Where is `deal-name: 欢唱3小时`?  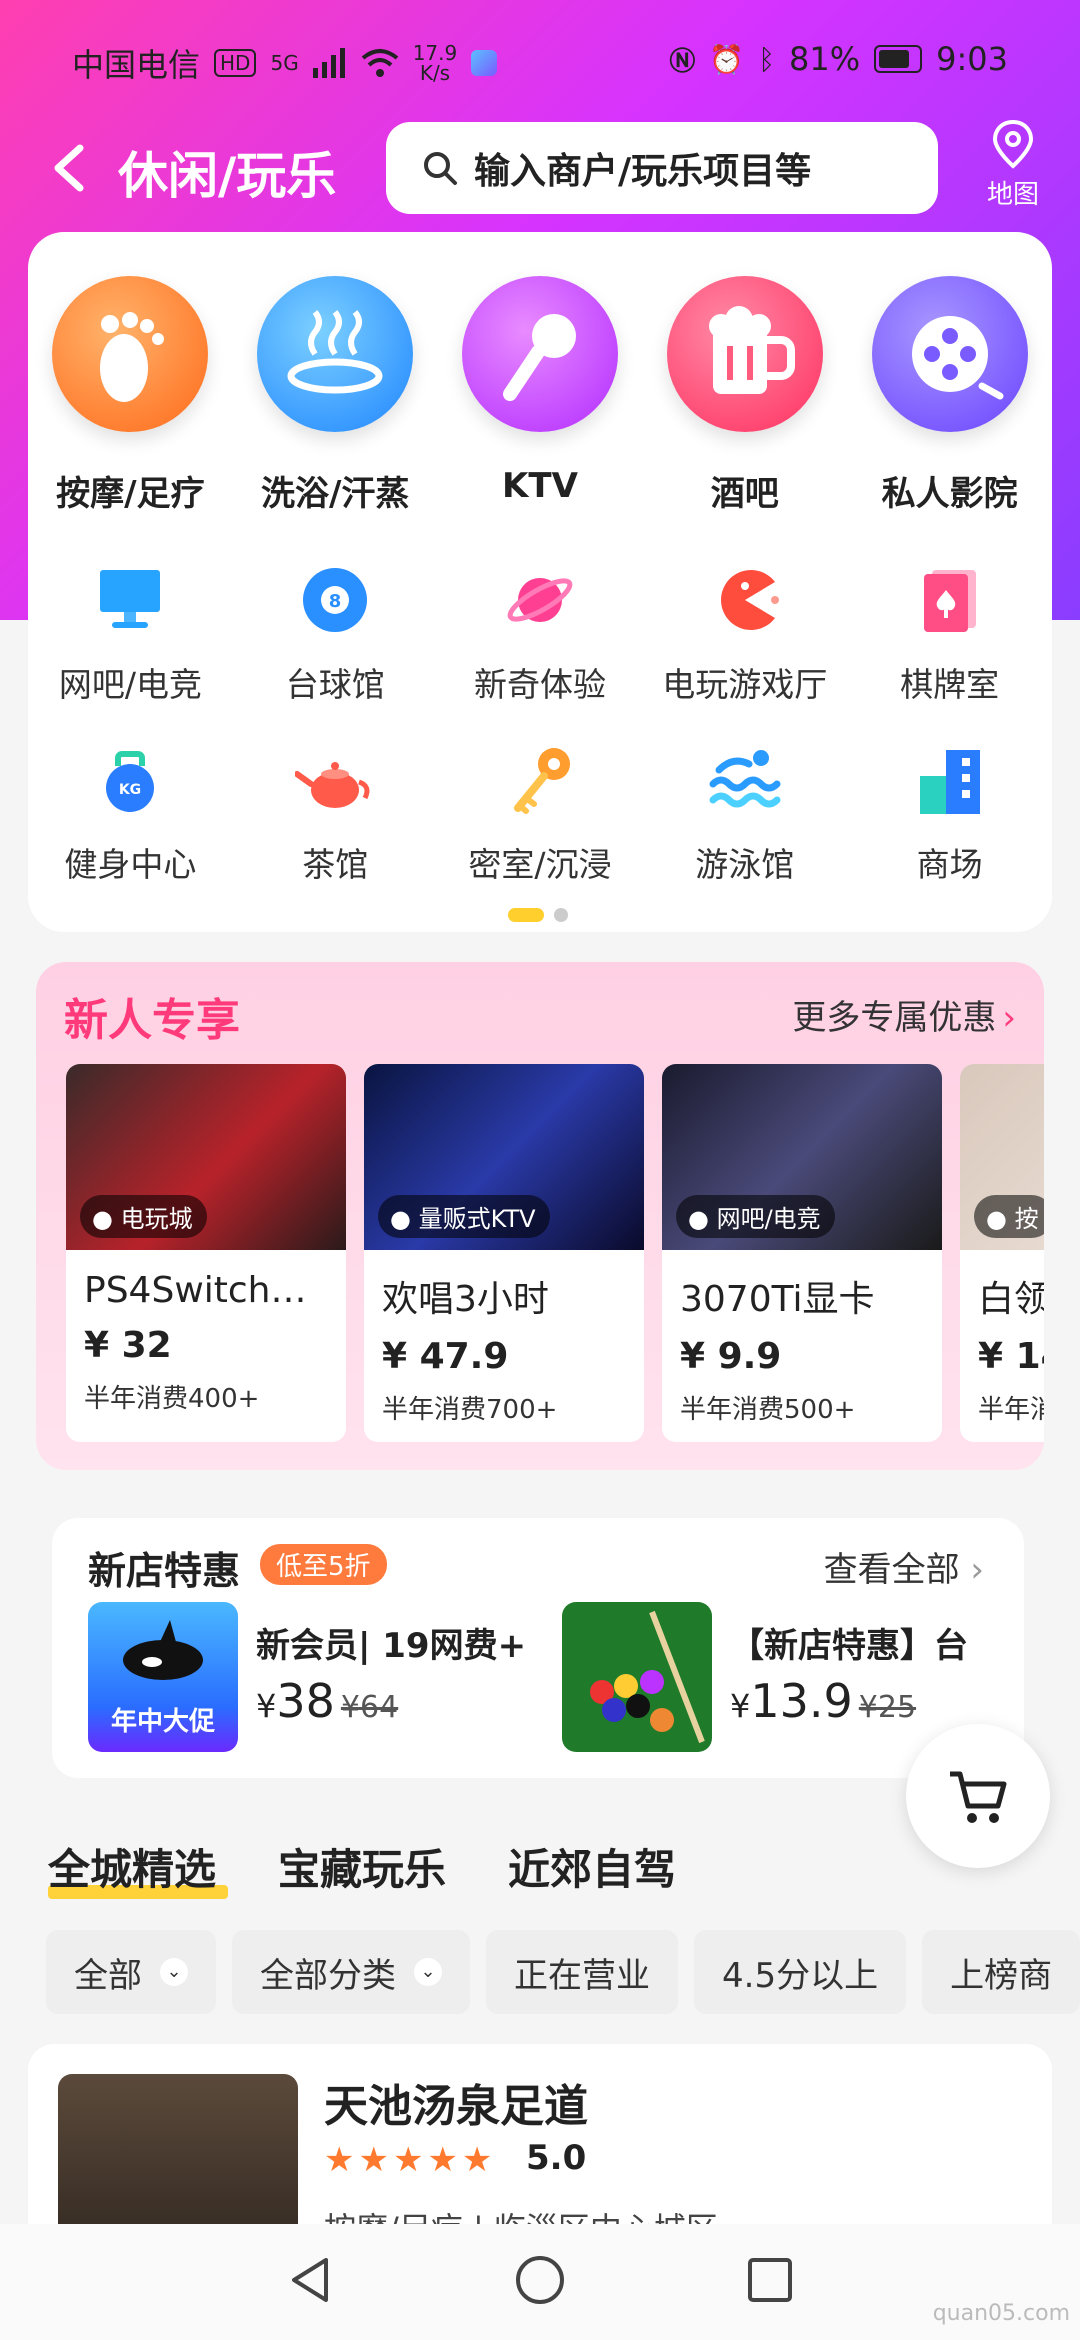
deal-name: 欢唱3小时 is located at coordinates (465, 1299).